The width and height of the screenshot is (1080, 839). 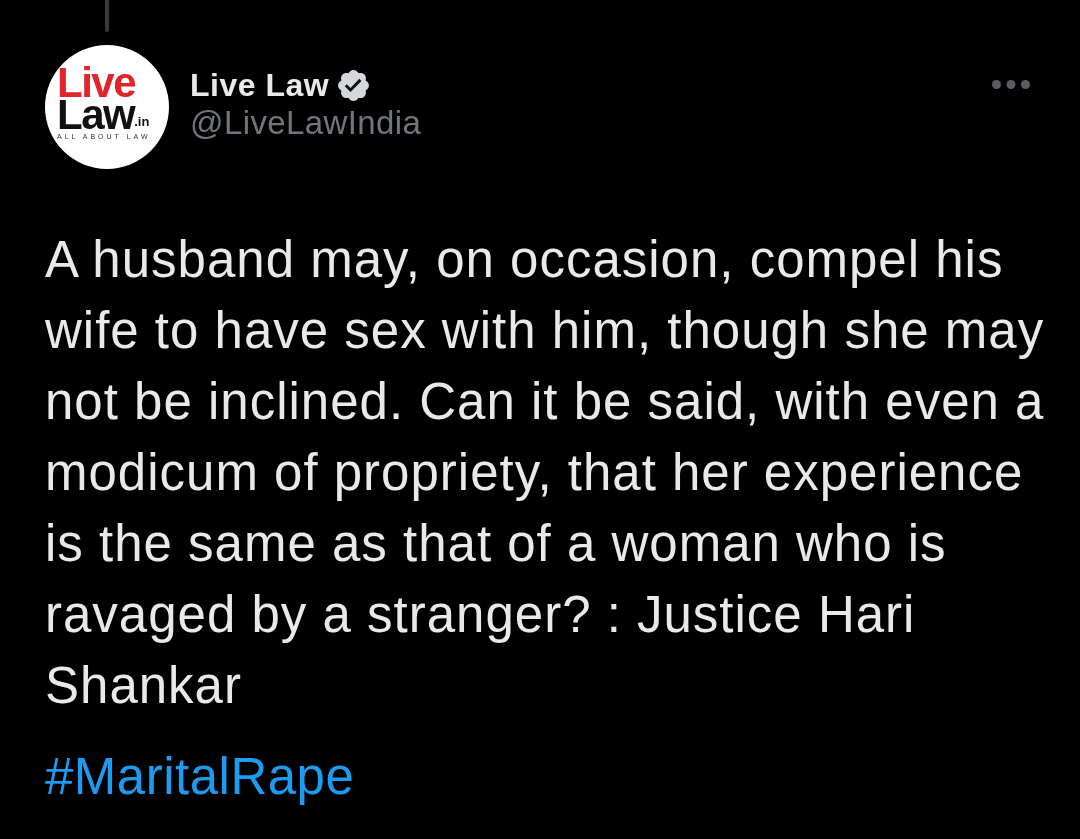 What do you see at coordinates (142, 122) in the screenshot?
I see `logo-suffix: .in` at bounding box center [142, 122].